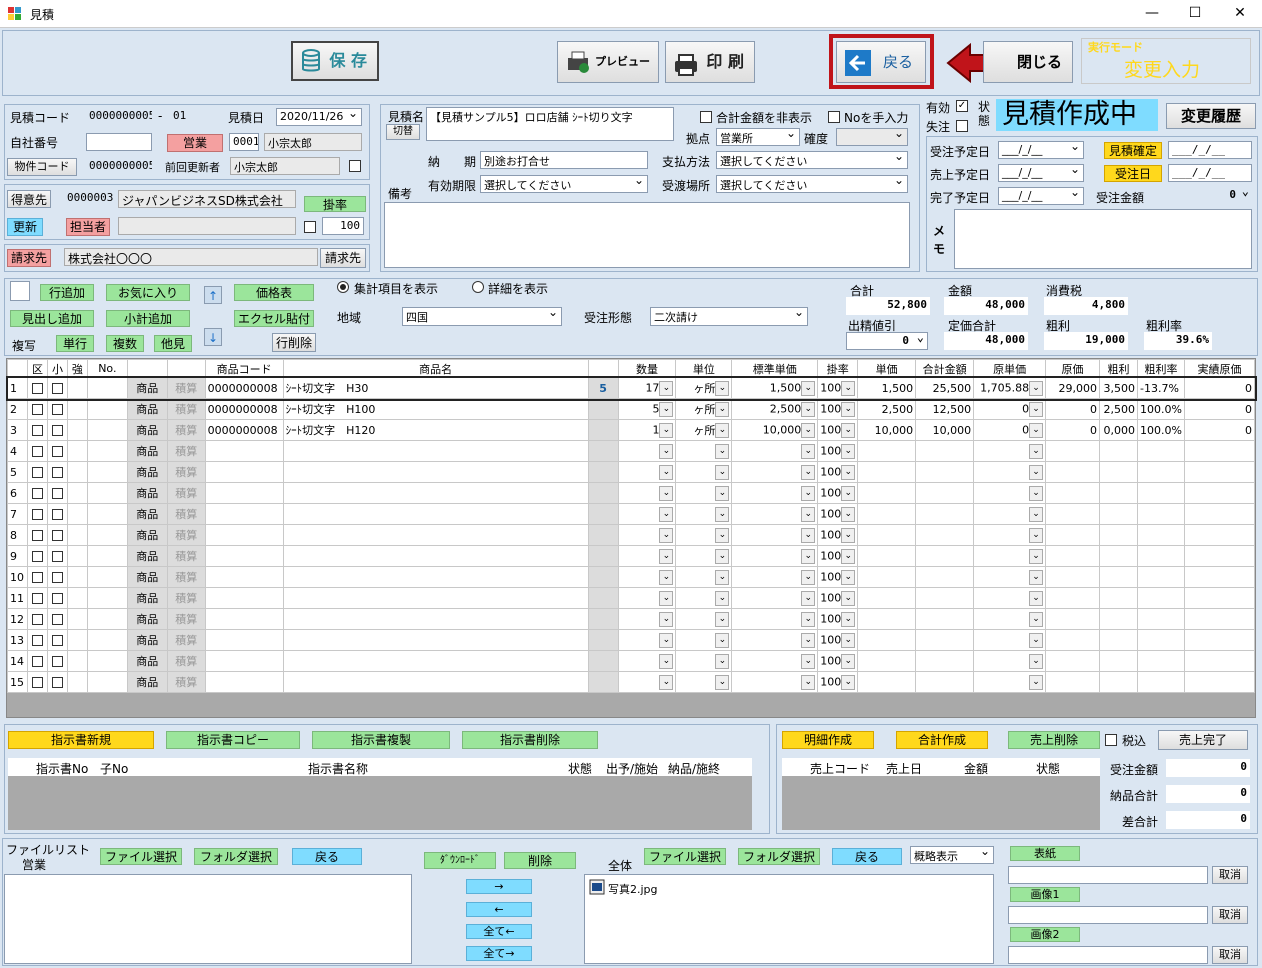 Image resolution: width=1262 pixels, height=968 pixels. I want to click on all-file-list: 写真2.jpg, so click(789, 919).